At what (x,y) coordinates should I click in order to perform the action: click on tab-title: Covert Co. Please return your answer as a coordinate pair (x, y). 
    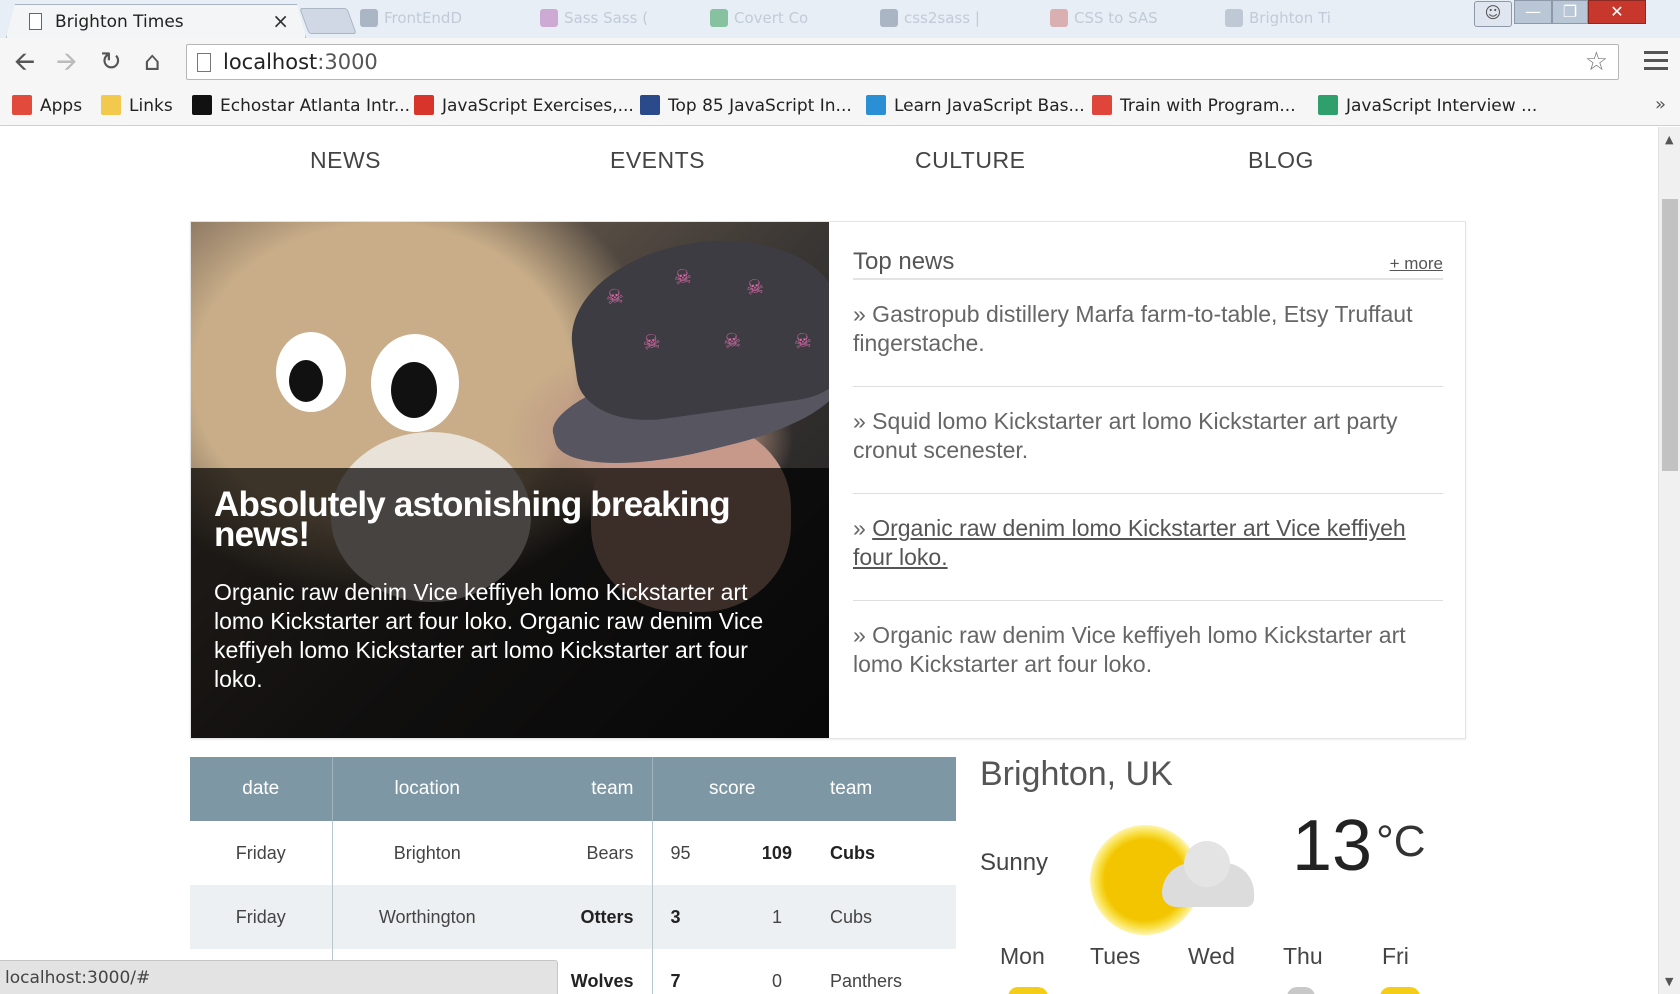
    Looking at the image, I should click on (771, 18).